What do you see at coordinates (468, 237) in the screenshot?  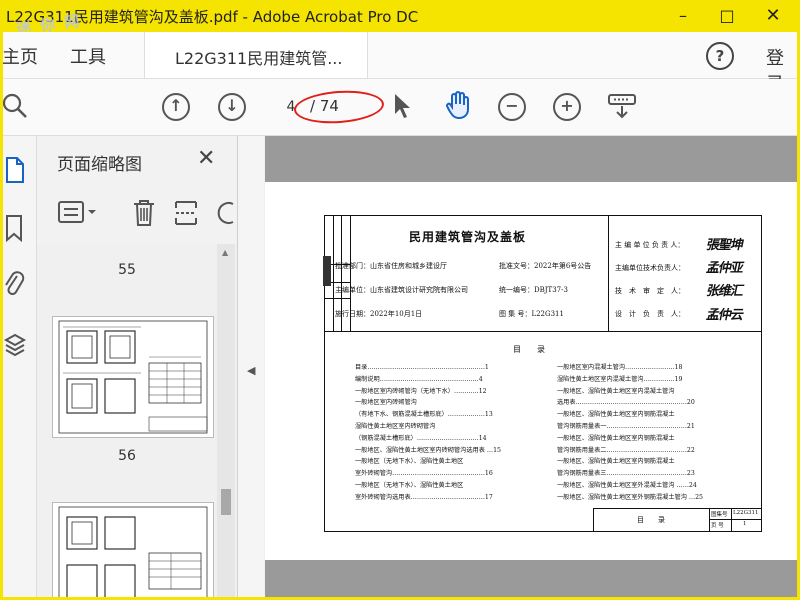 I see `document-title: 民用建筑管沟及盖板` at bounding box center [468, 237].